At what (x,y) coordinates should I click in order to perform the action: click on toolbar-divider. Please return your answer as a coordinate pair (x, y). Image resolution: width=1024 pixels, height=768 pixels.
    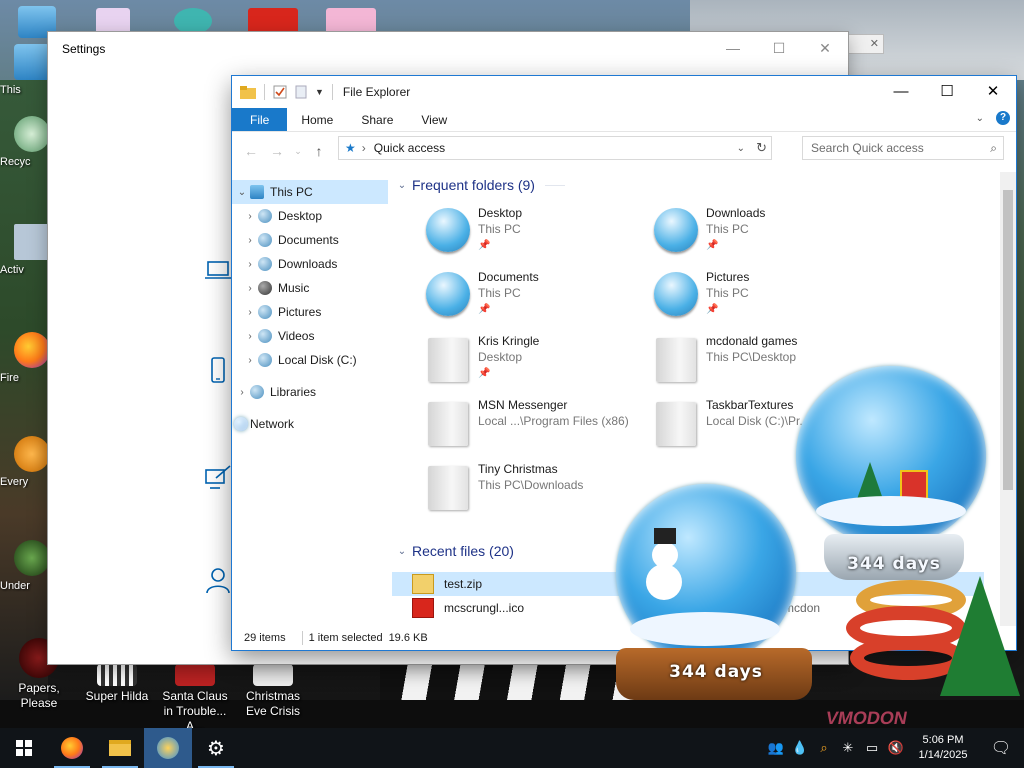
    Looking at the image, I should click on (264, 92).